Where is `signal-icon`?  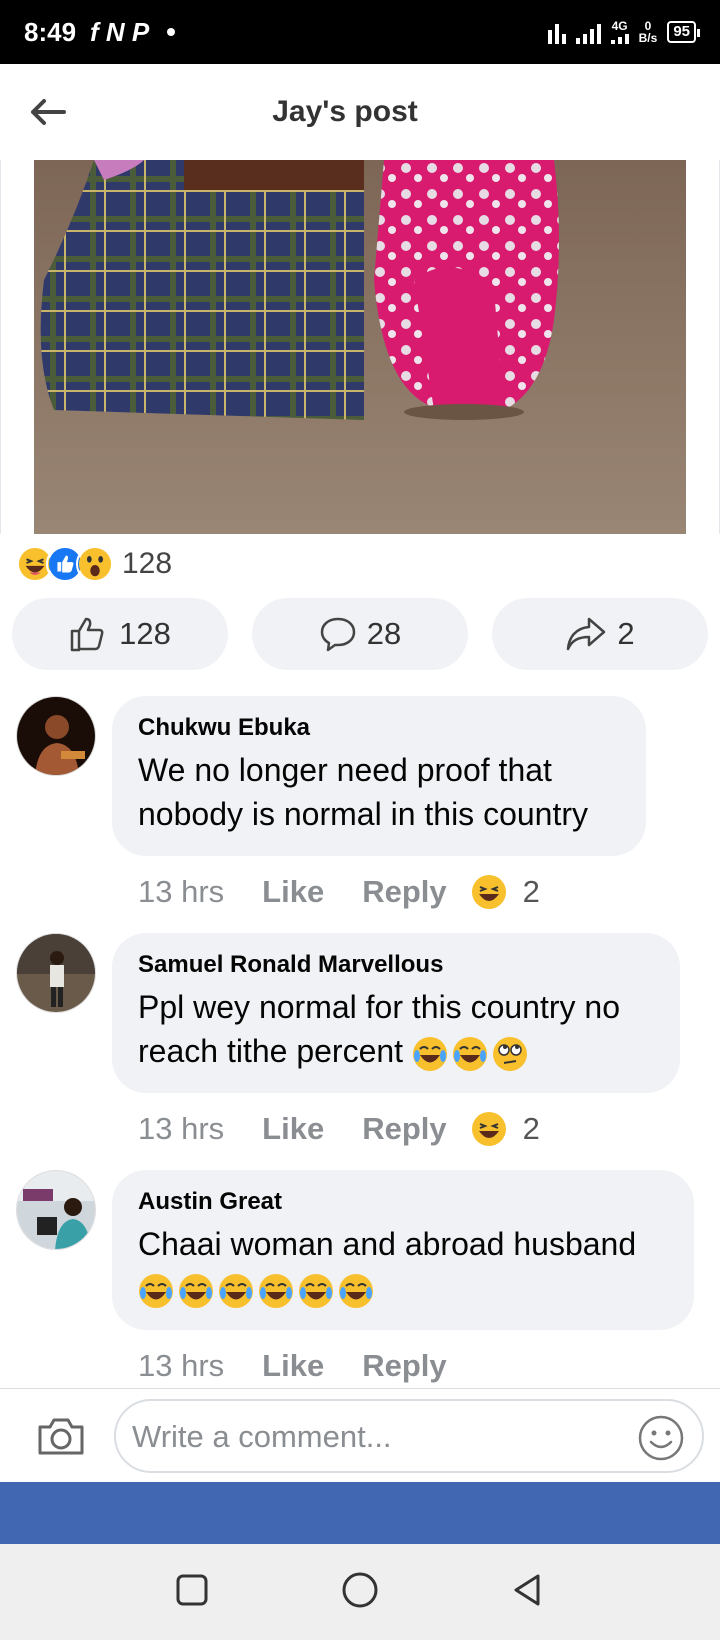
signal-icon is located at coordinates (588, 32).